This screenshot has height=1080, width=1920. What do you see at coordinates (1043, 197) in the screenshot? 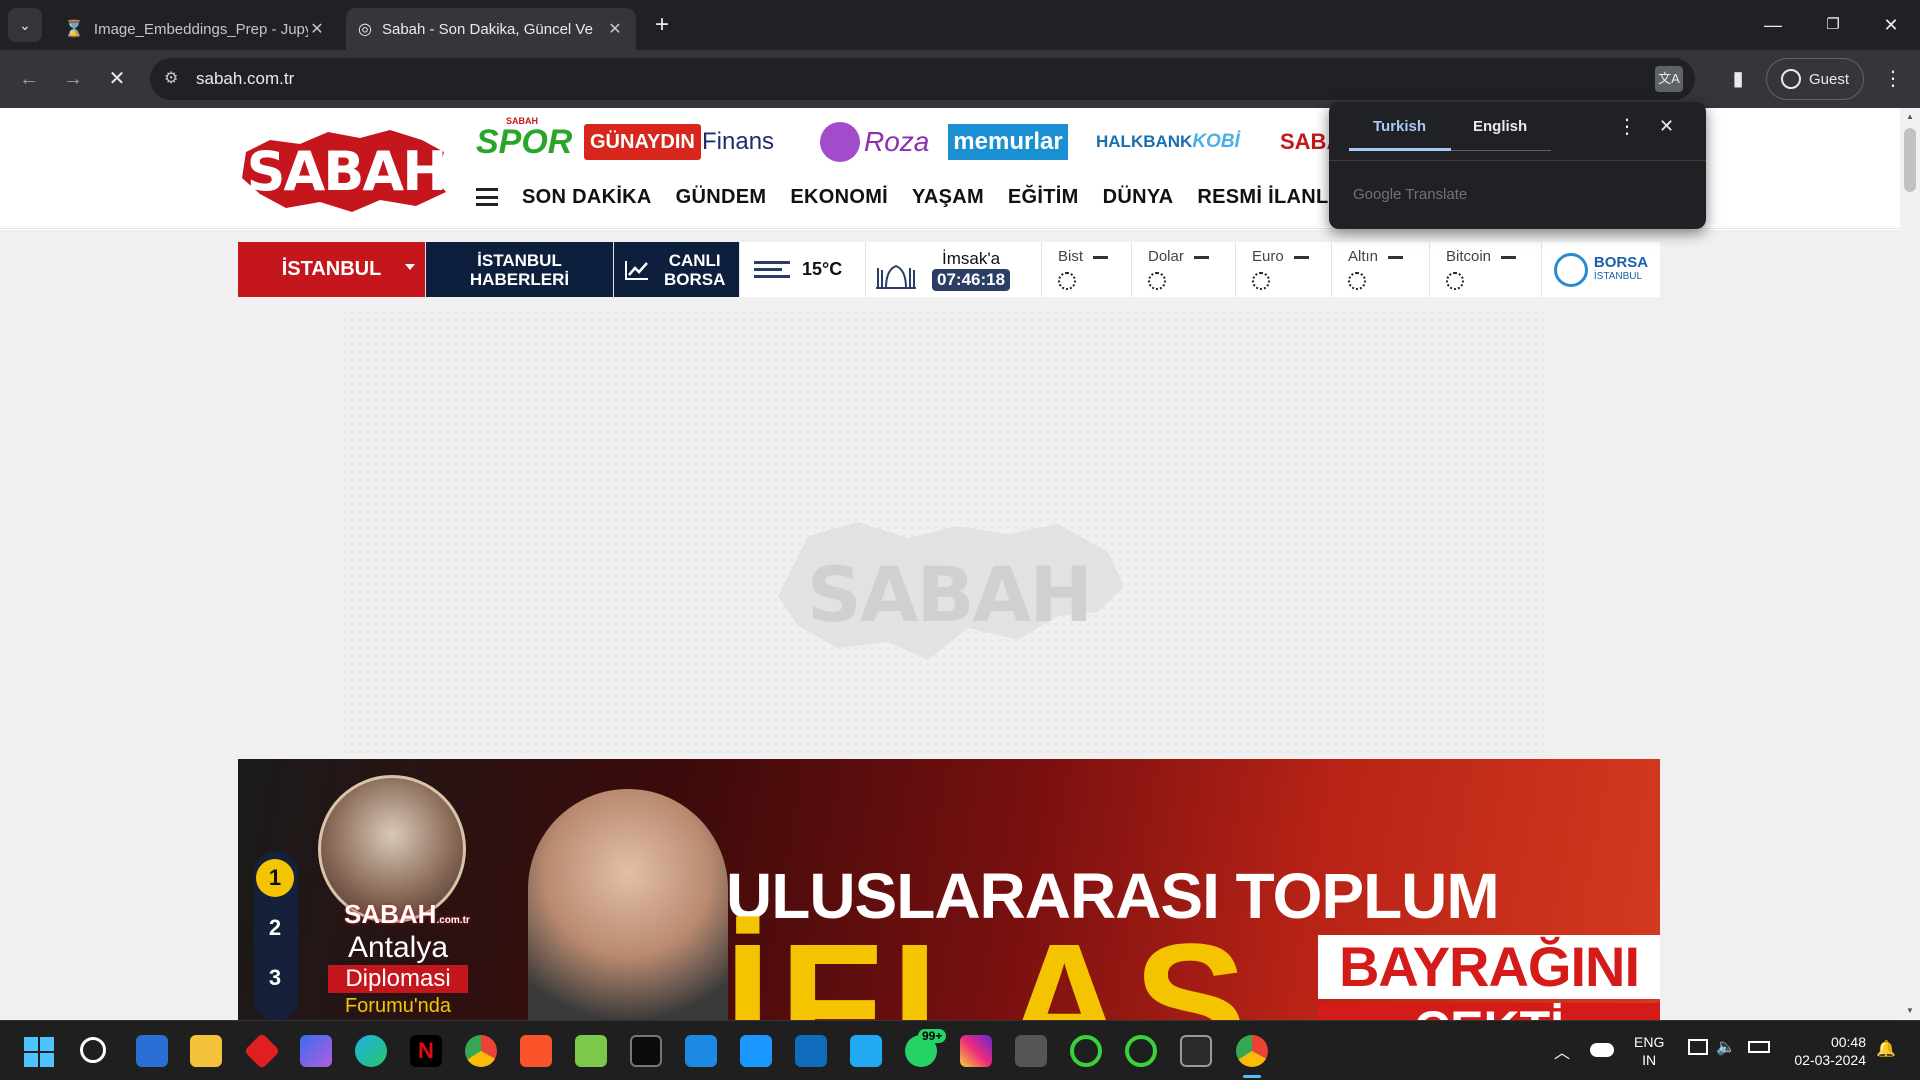
I see `nav-egitim: EĞİTİM` at bounding box center [1043, 197].